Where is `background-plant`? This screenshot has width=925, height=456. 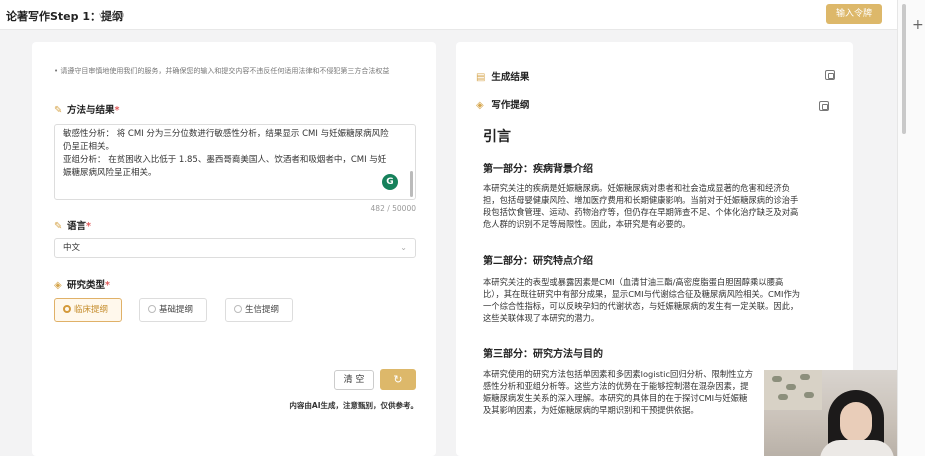 background-plant is located at coordinates (793, 390).